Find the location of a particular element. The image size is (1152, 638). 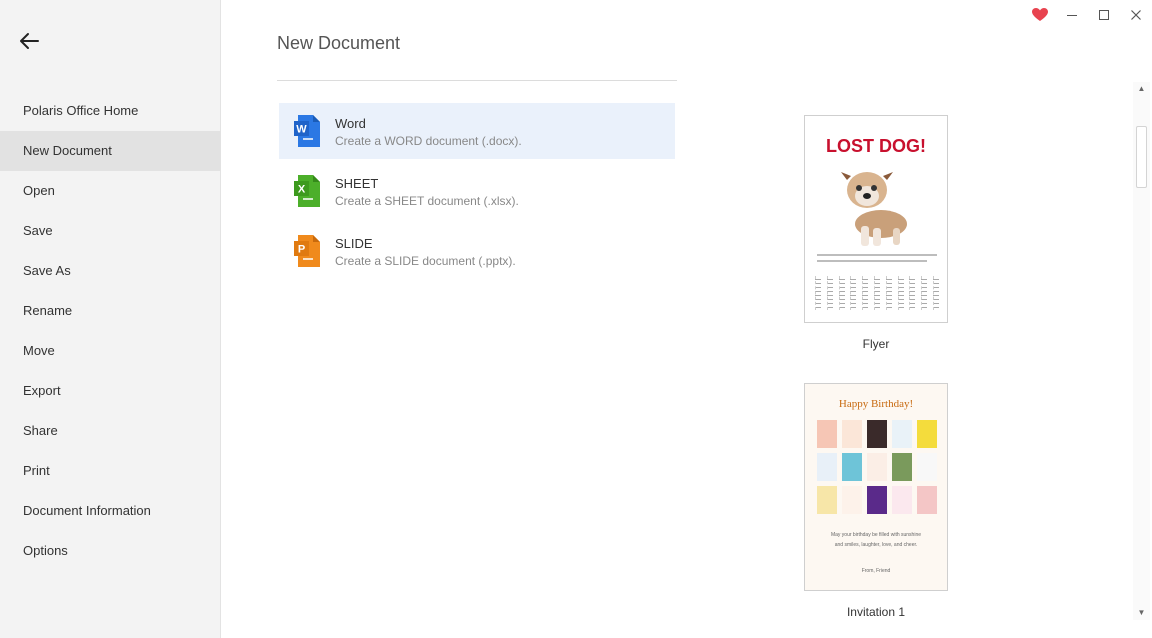

vertical-scrollbar: ▲ ▼ is located at coordinates (1141, 351).